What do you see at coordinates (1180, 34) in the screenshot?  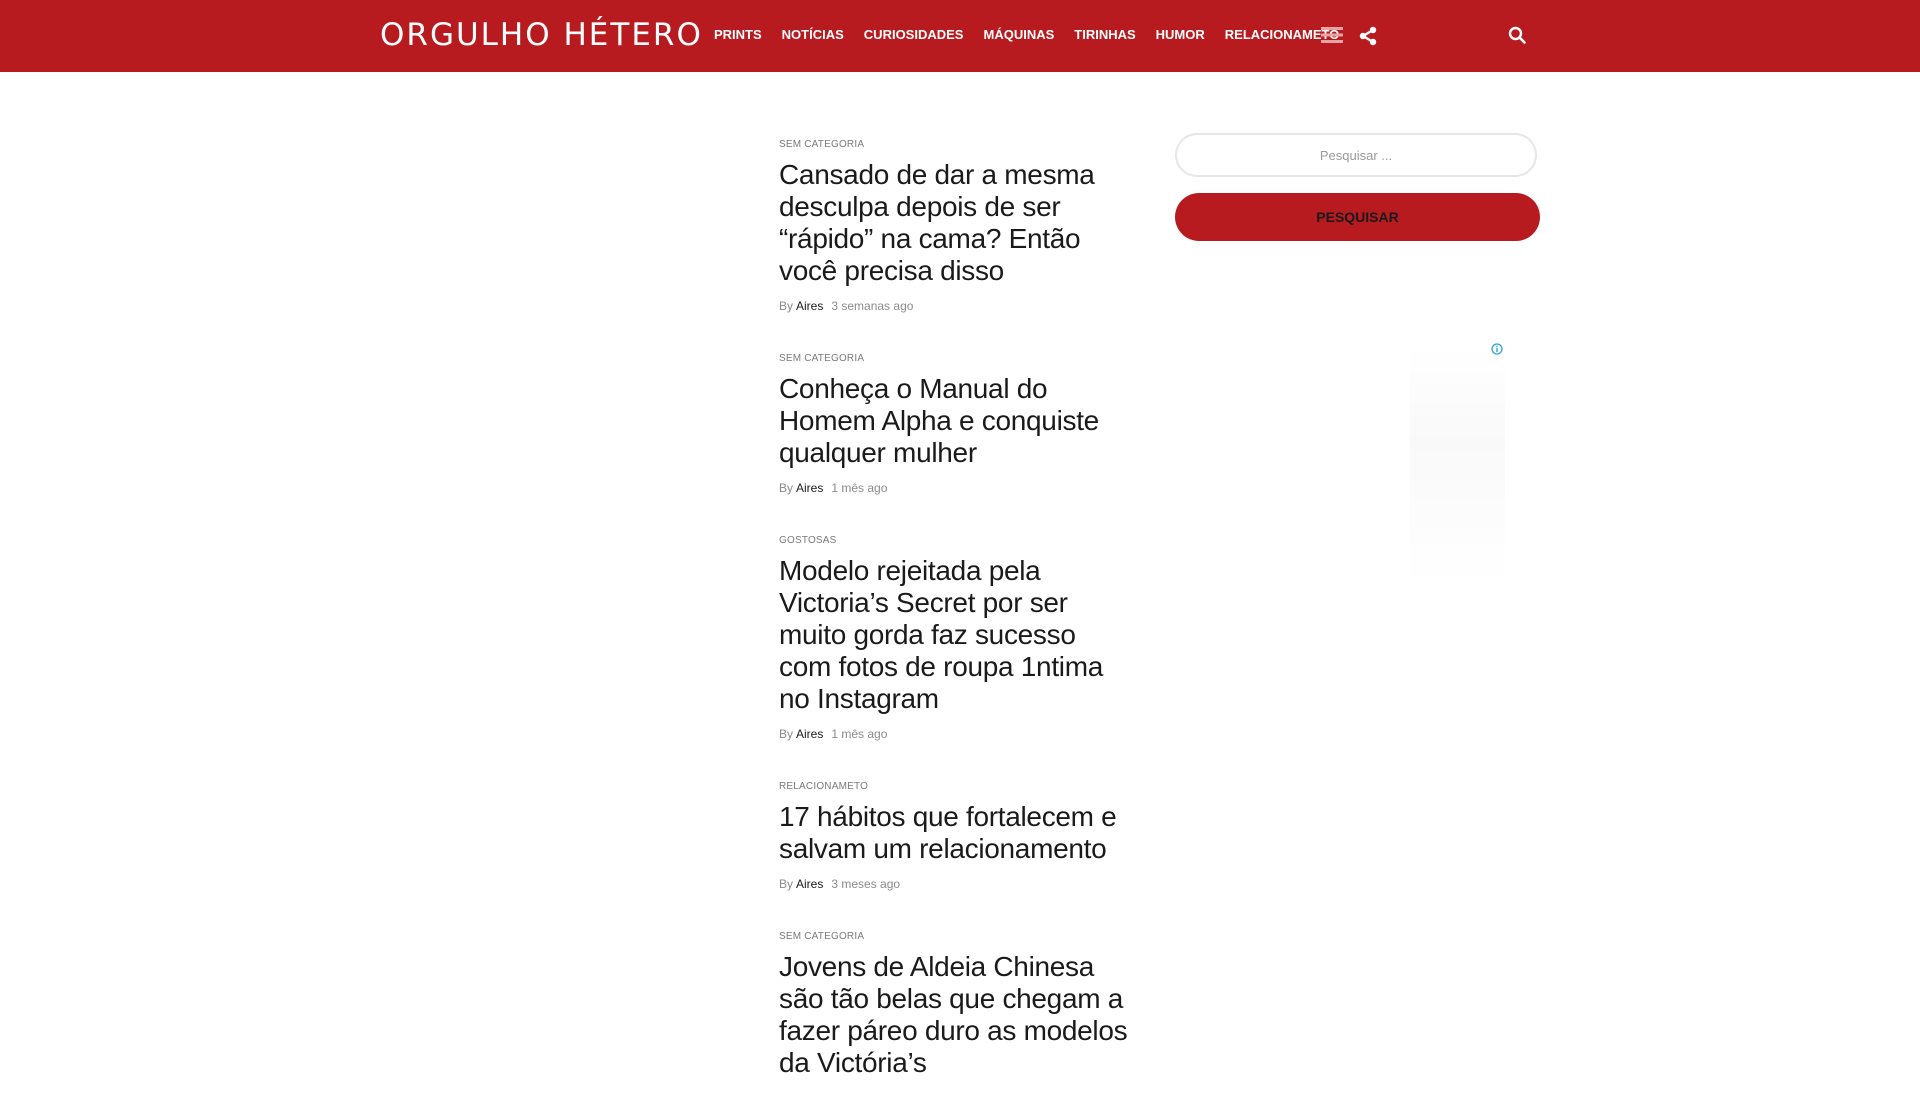 I see `nav-item-humor: HUMOR` at bounding box center [1180, 34].